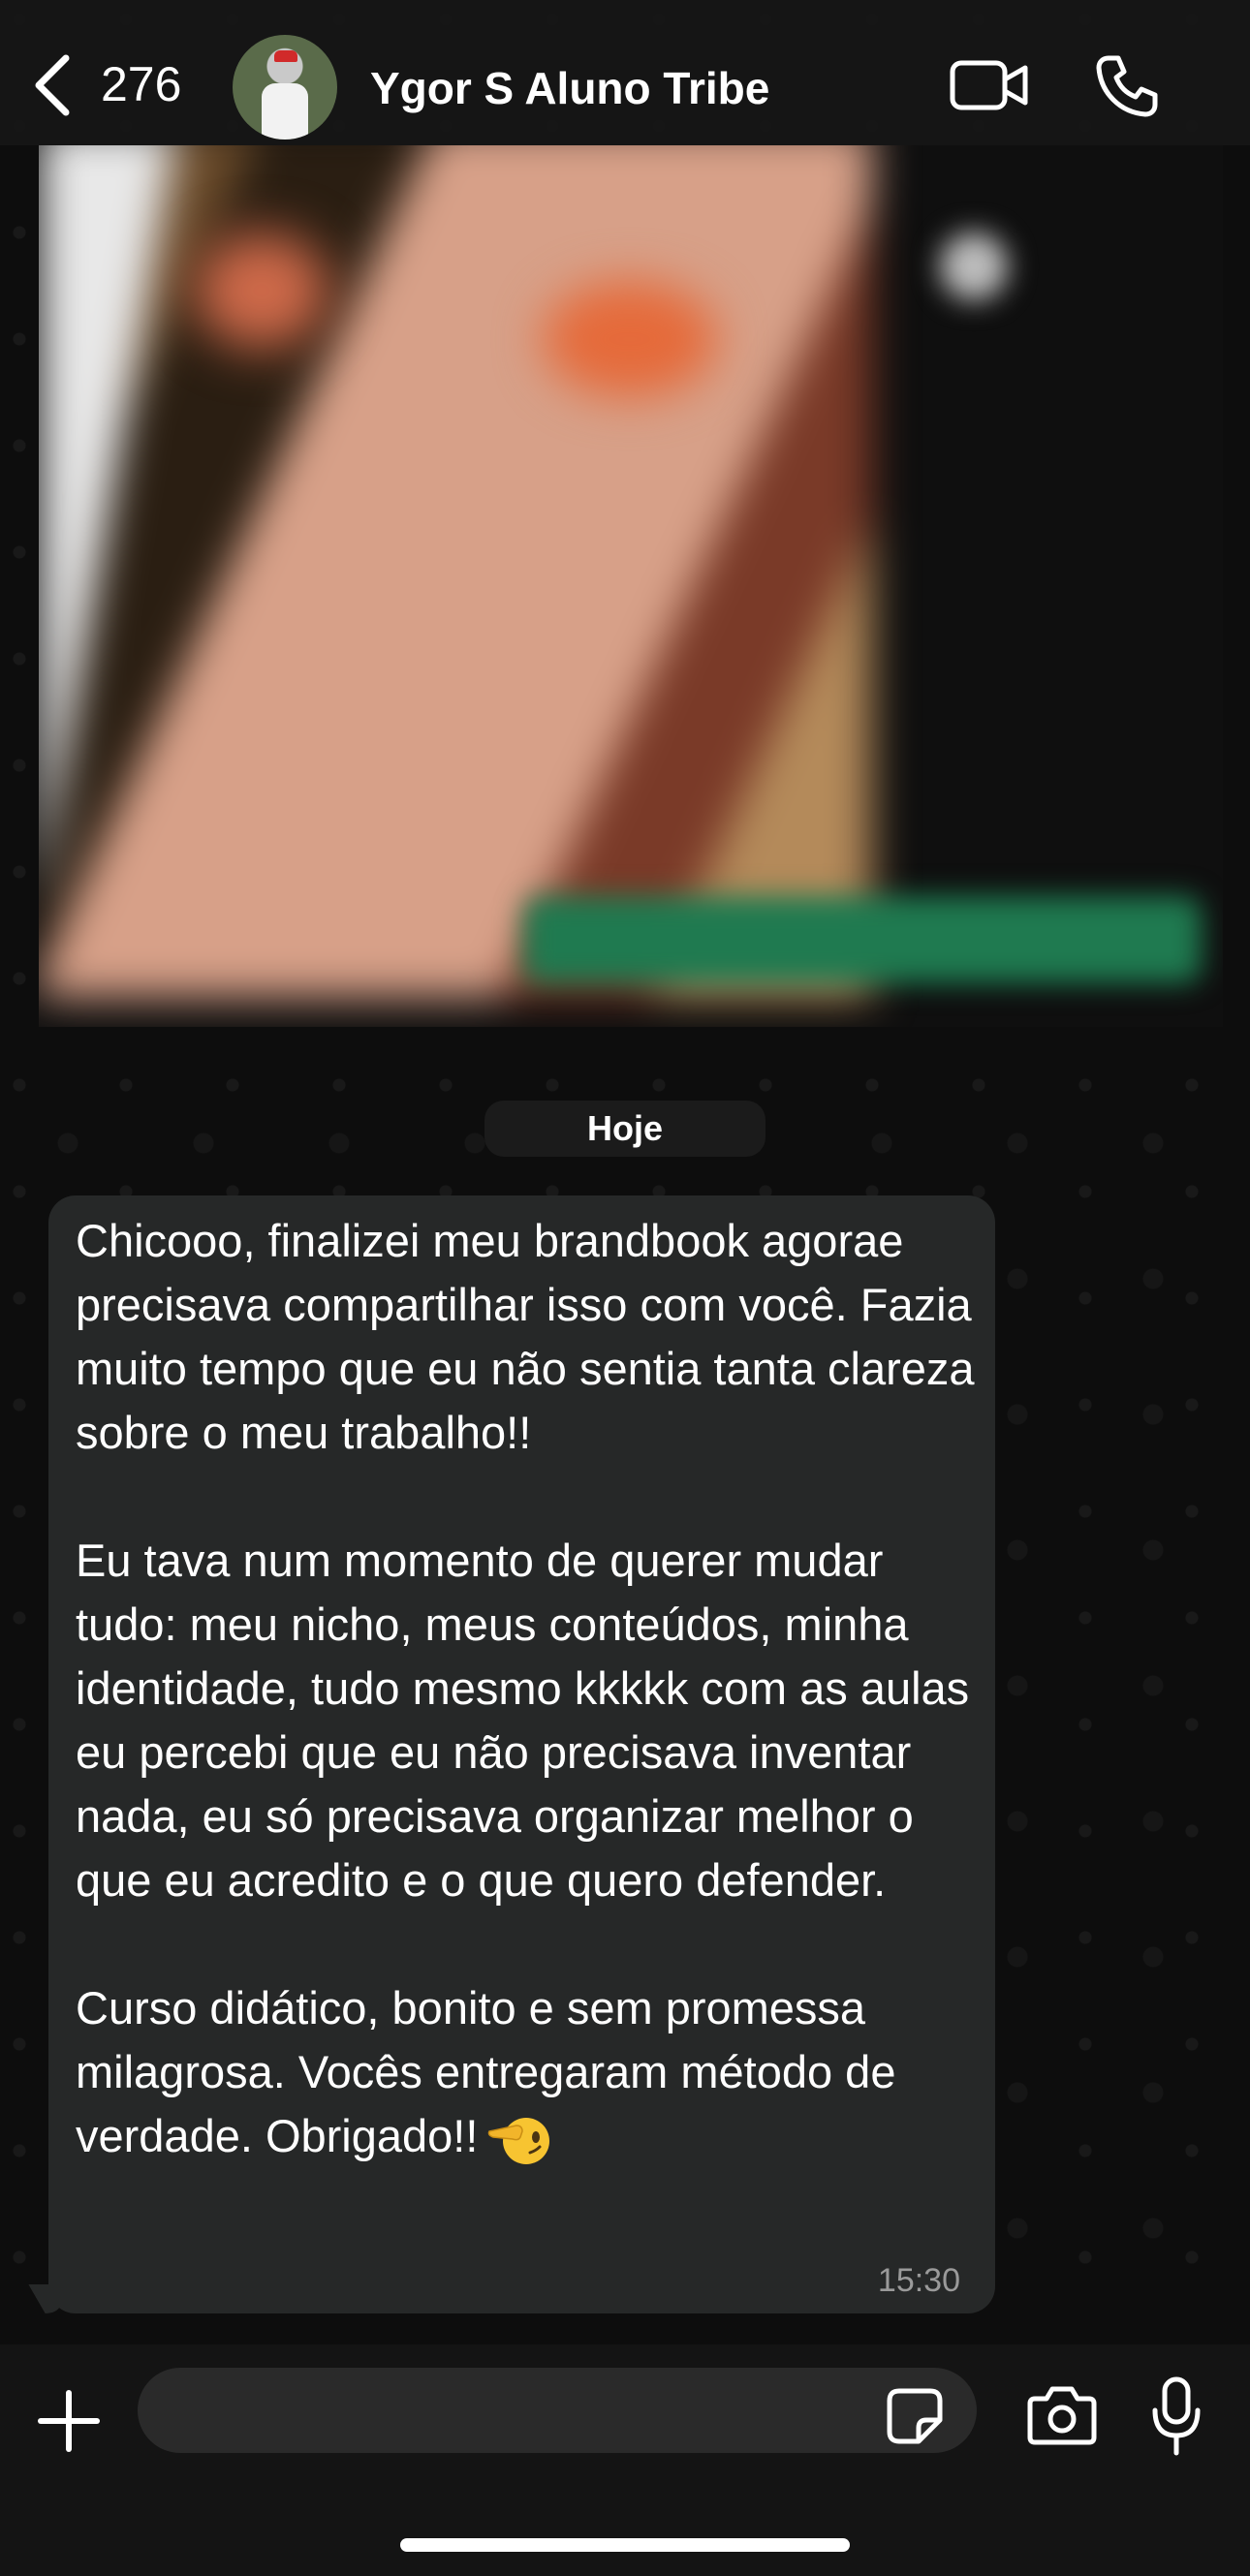 The height and width of the screenshot is (2576, 1250). Describe the element at coordinates (1127, 86) in the screenshot. I see `phone-icon` at that location.